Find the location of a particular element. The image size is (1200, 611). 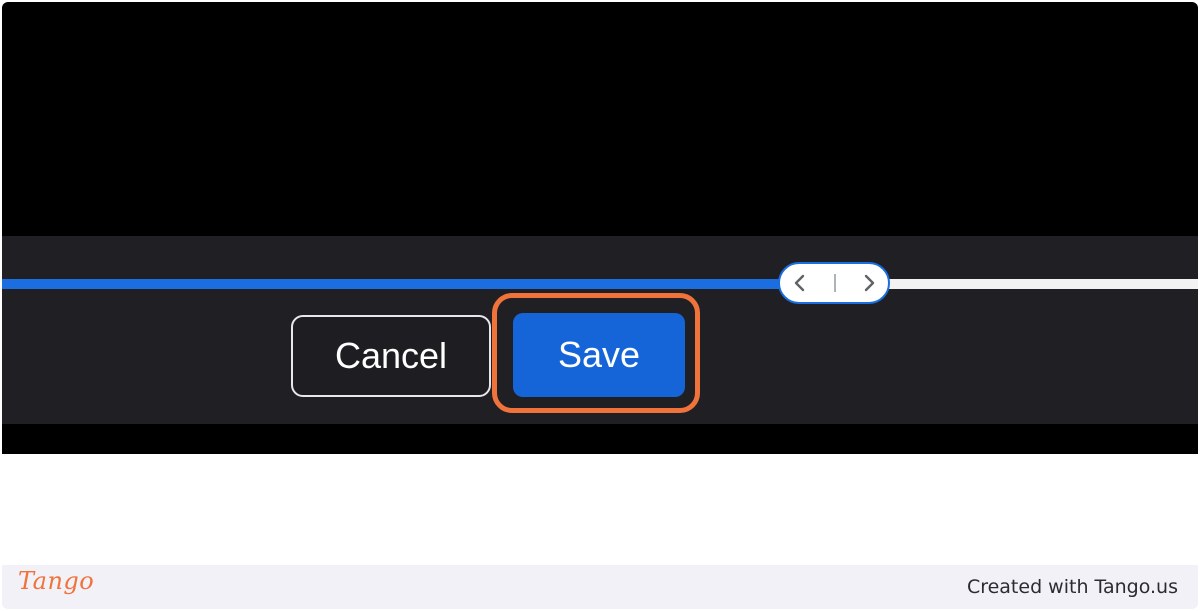

timeline-progress-bar is located at coordinates (397, 284).